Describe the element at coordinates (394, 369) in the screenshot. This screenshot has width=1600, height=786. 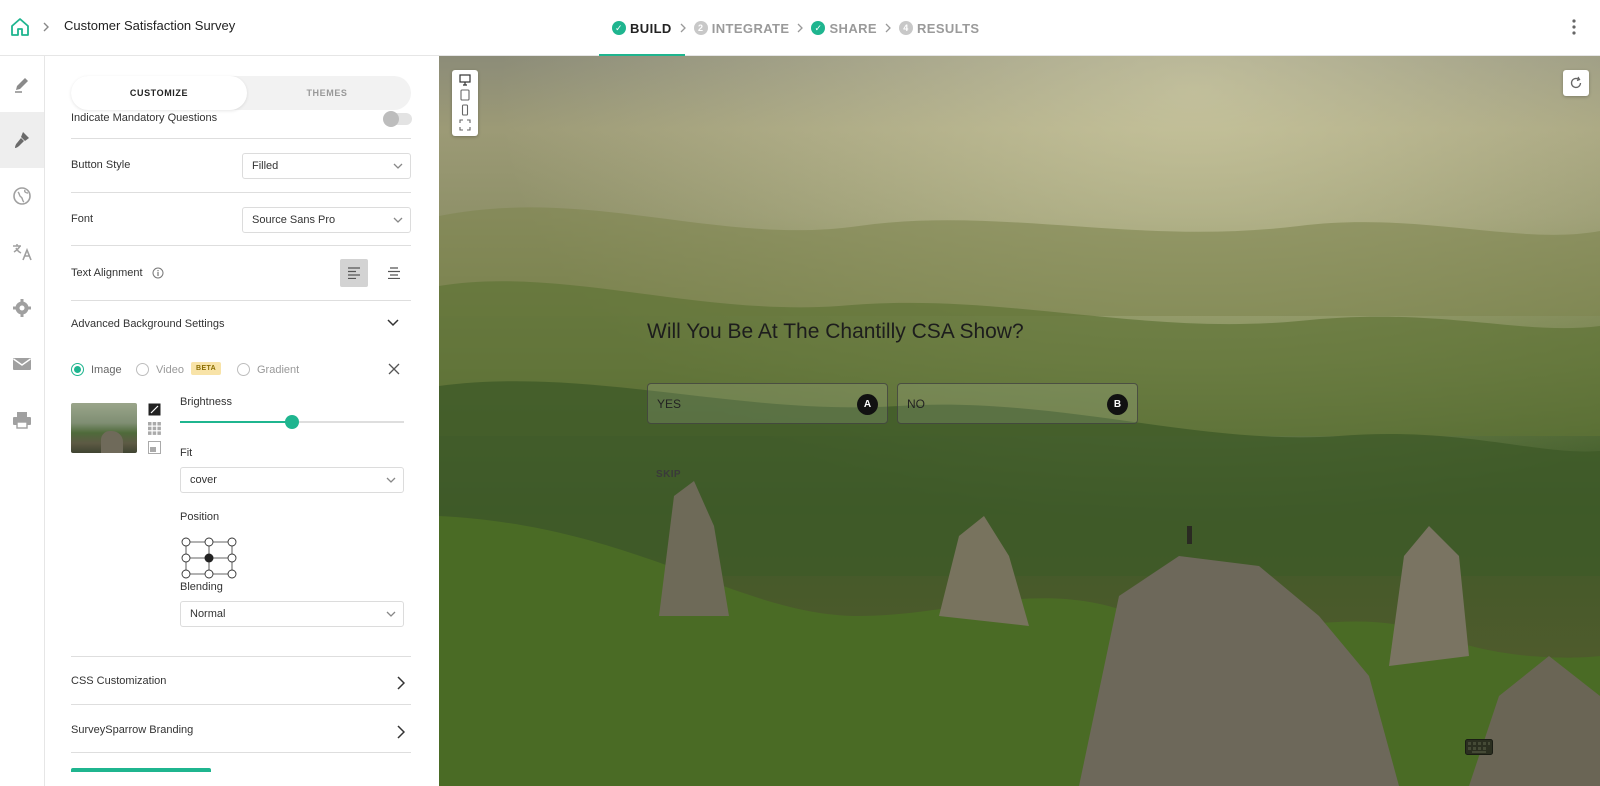
I see `close-icon` at that location.